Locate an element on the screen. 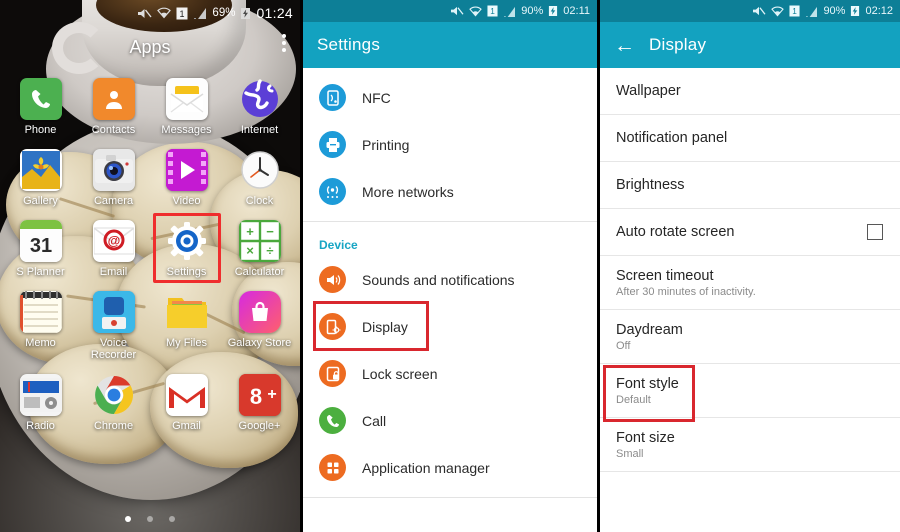  app-label: Google+ is located at coordinates (259, 426).